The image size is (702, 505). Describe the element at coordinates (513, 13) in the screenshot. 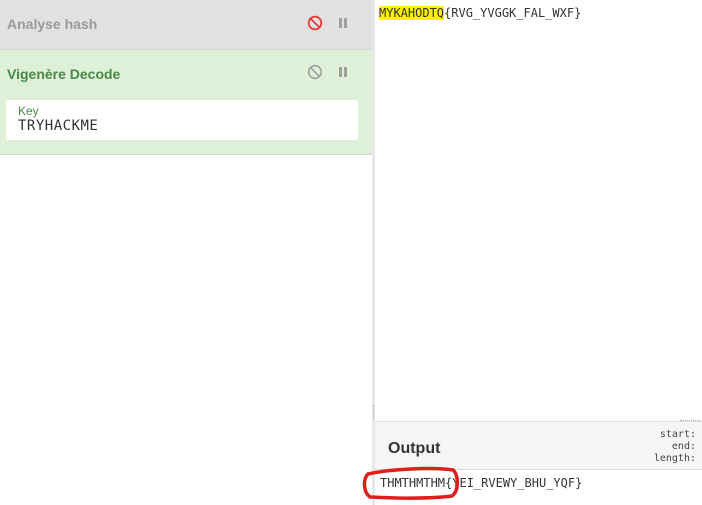

I see `input-rest-text: {RVG_YVGGK_FAL_WXF}` at that location.